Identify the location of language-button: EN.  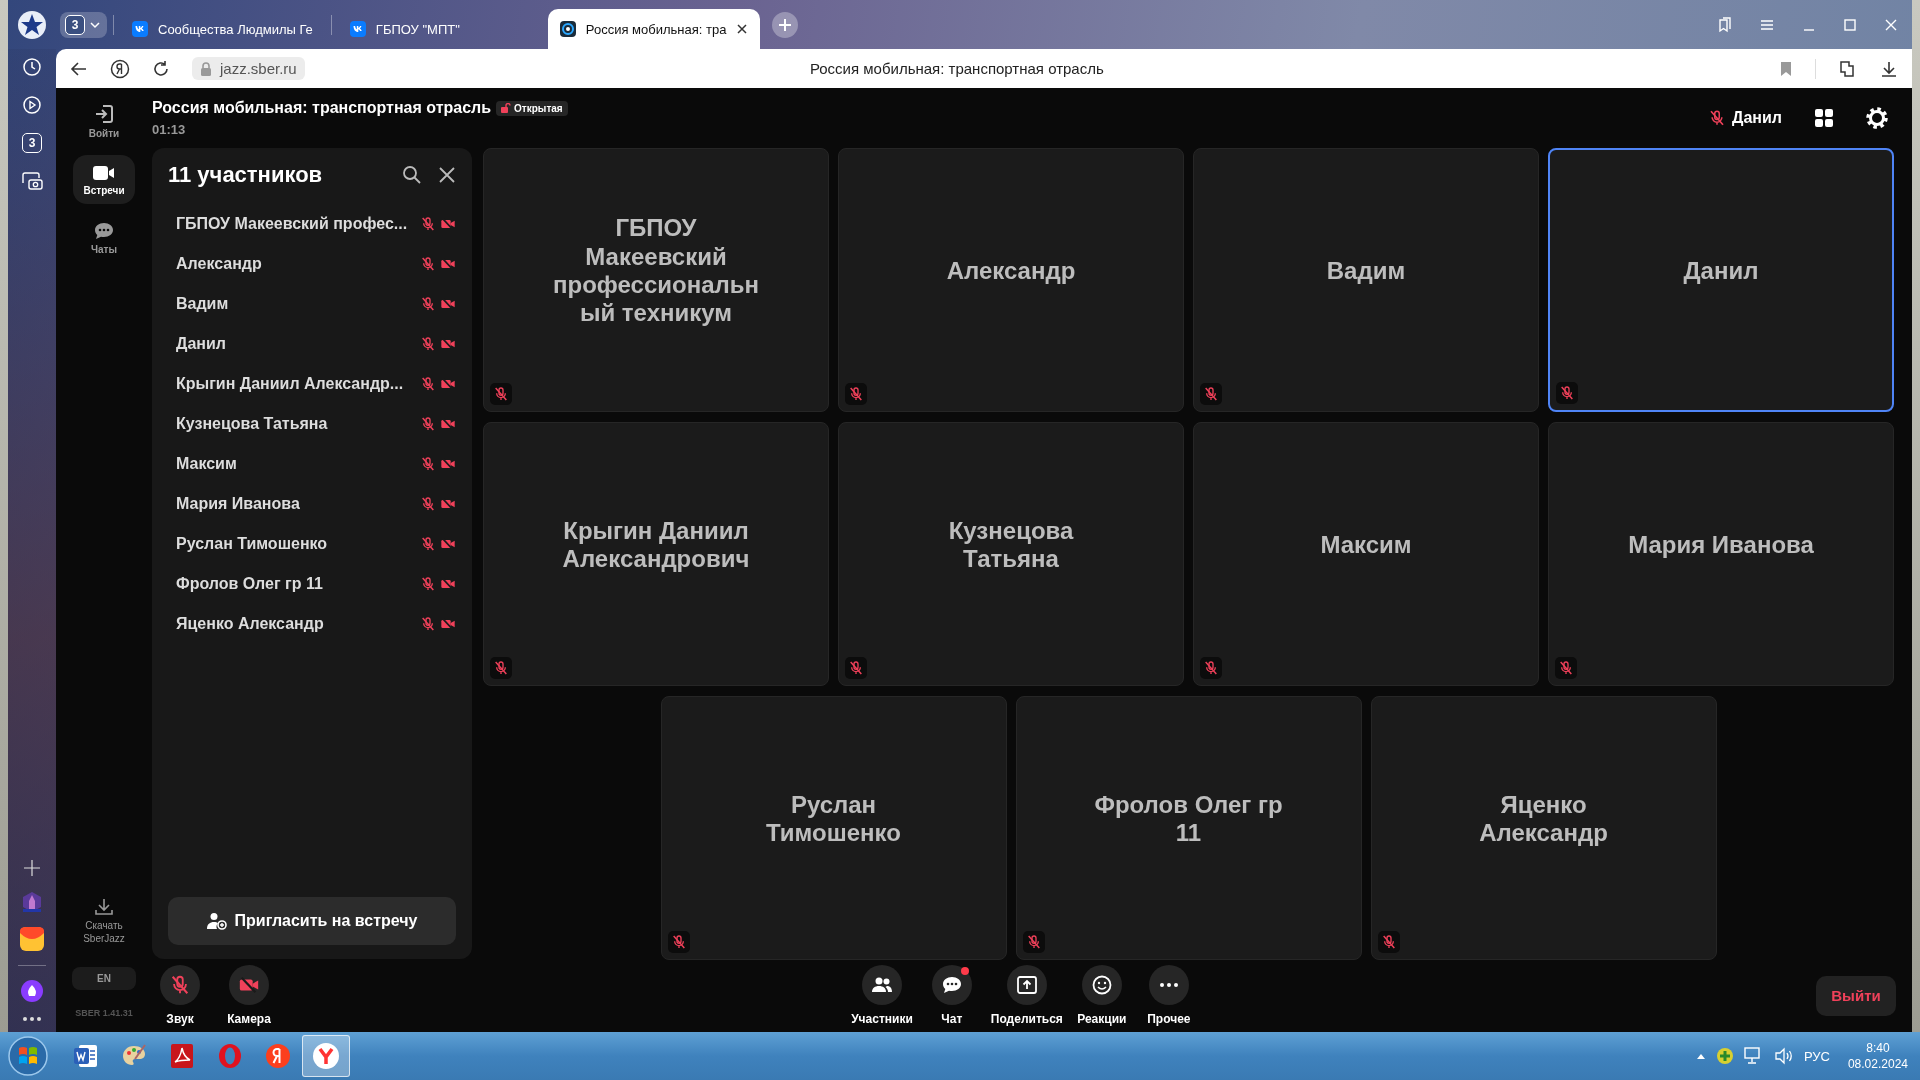
(104, 978).